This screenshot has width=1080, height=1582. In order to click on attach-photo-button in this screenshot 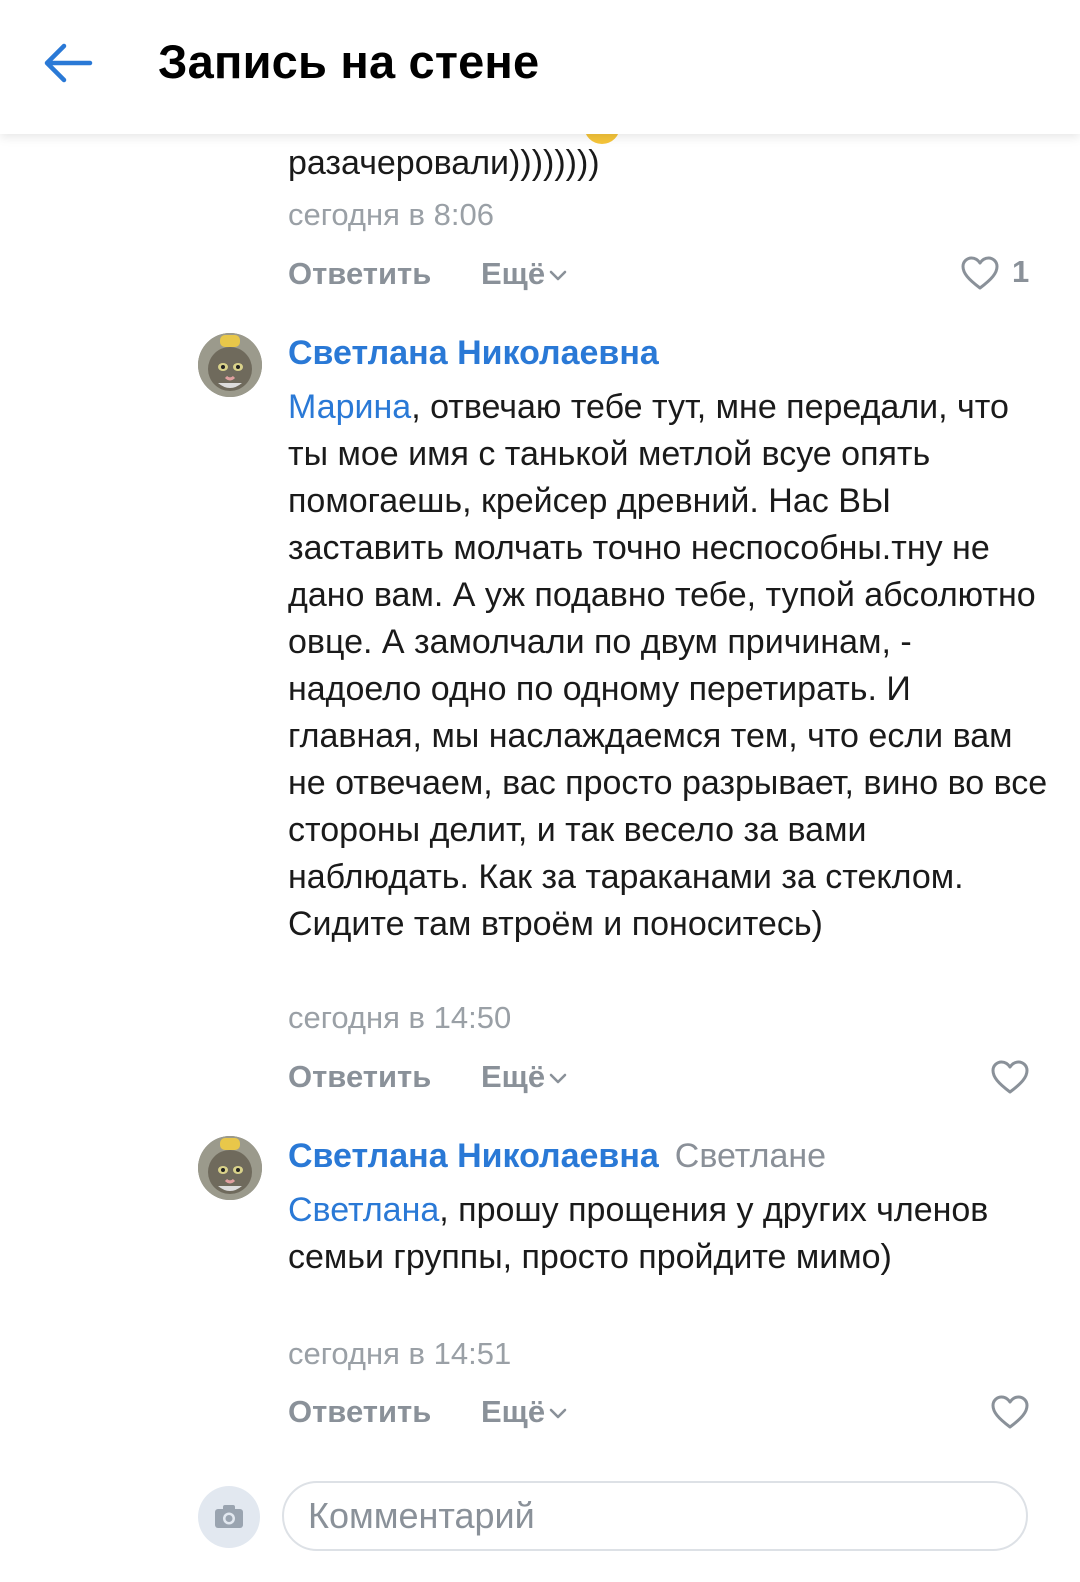, I will do `click(229, 1517)`.